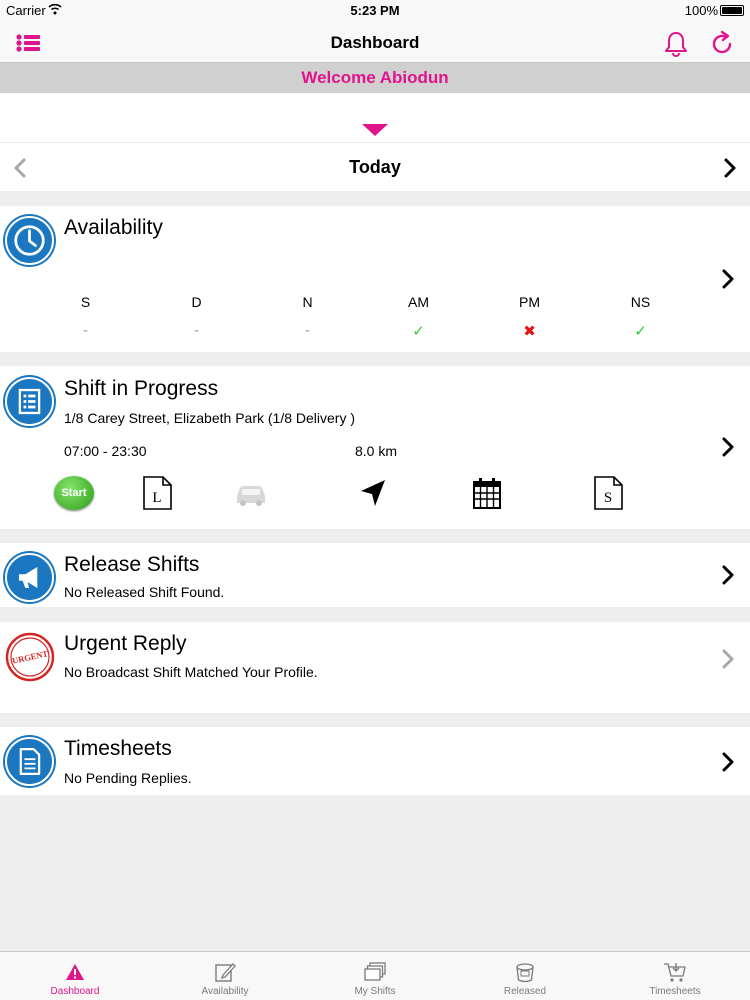 This screenshot has height=1000, width=750. What do you see at coordinates (196, 302) in the screenshot?
I see `availability-header: D` at bounding box center [196, 302].